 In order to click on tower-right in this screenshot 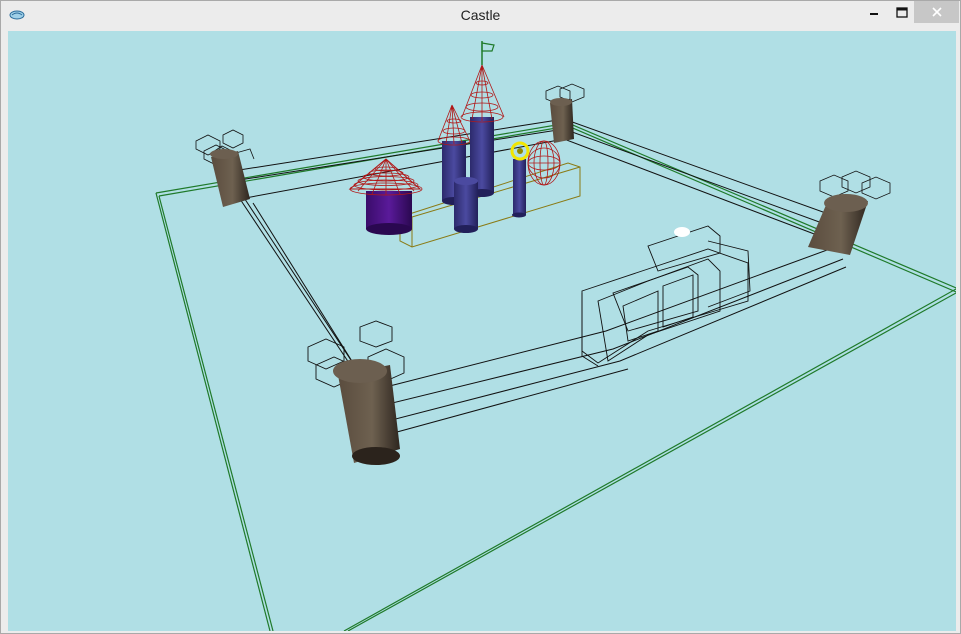, I will do `click(849, 212)`.